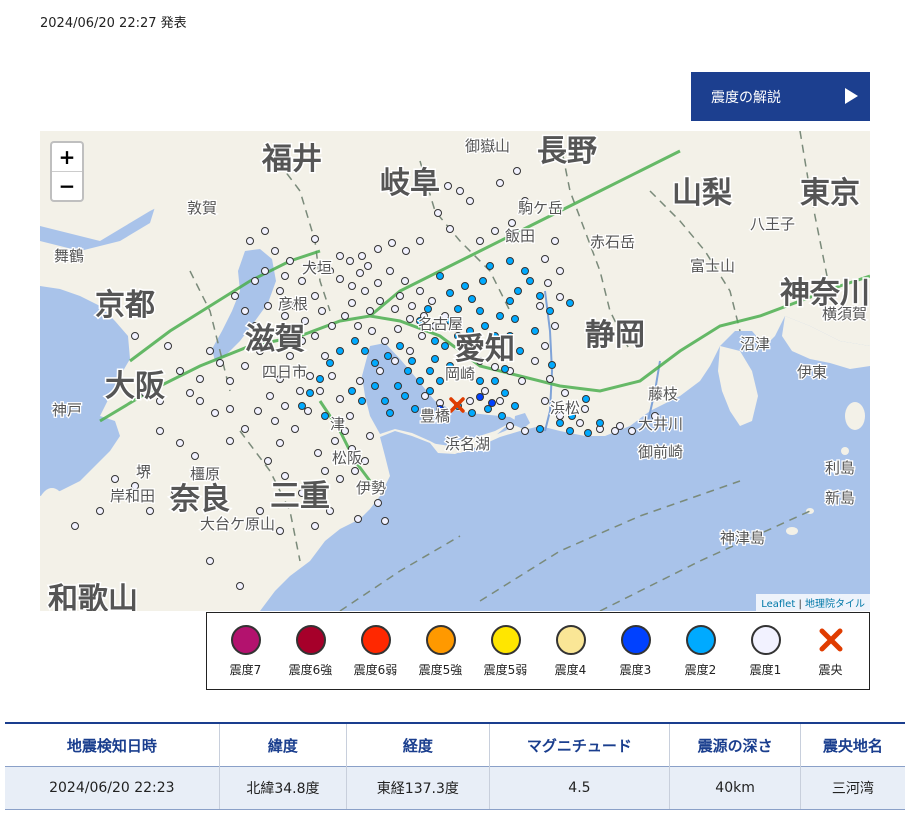  I want to click on intensity-1-swatch, so click(765, 639).